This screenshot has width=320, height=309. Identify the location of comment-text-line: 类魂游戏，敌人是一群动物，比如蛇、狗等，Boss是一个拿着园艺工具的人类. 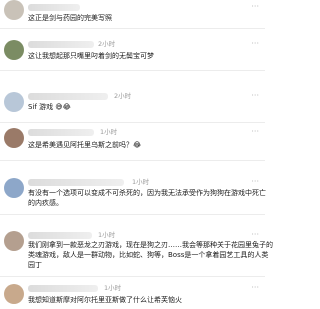
(148, 255).